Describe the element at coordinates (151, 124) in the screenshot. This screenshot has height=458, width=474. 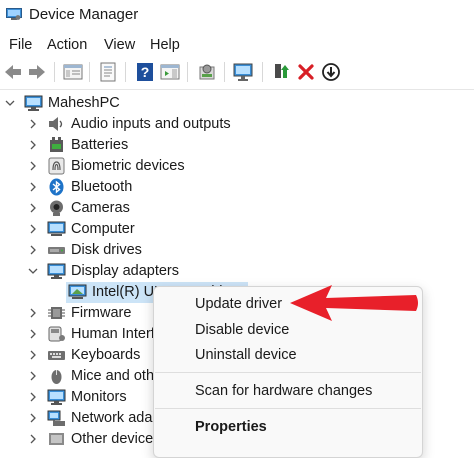
I see `tree-item-label: Audio inputs and outputs` at that location.